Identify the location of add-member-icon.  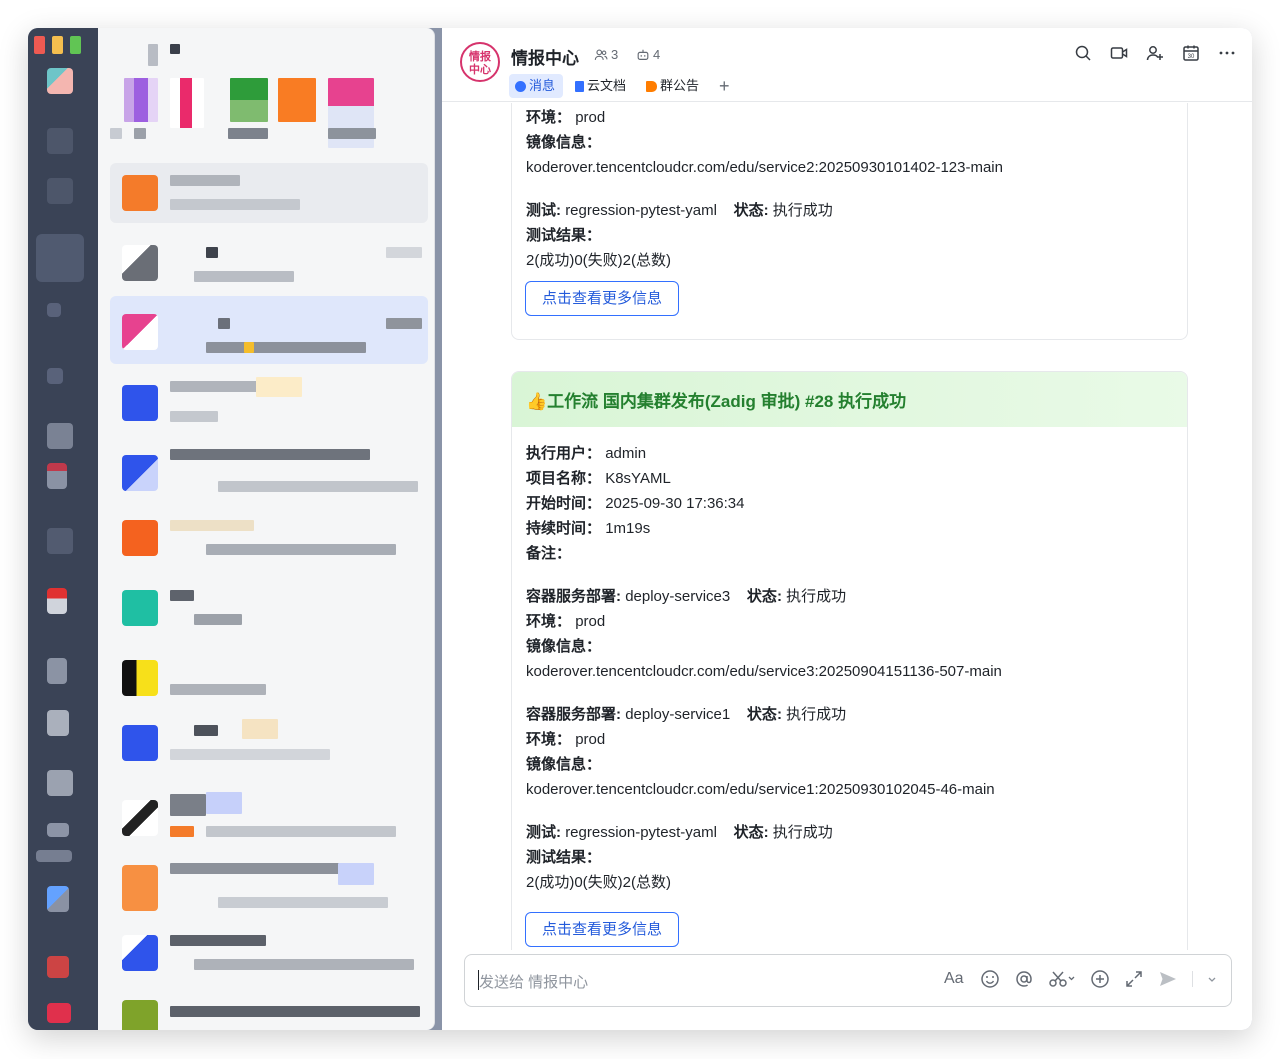
(1155, 53).